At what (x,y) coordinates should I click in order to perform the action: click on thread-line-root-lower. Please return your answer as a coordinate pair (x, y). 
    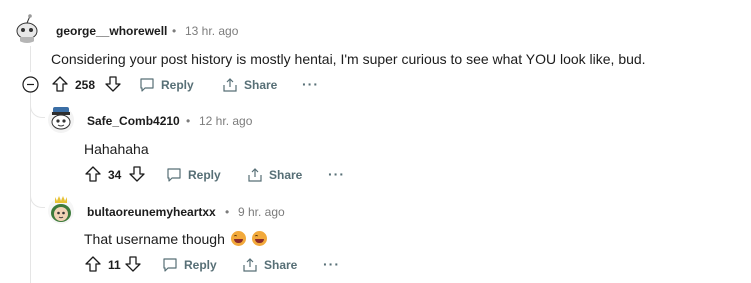
    Looking at the image, I should click on (30, 187).